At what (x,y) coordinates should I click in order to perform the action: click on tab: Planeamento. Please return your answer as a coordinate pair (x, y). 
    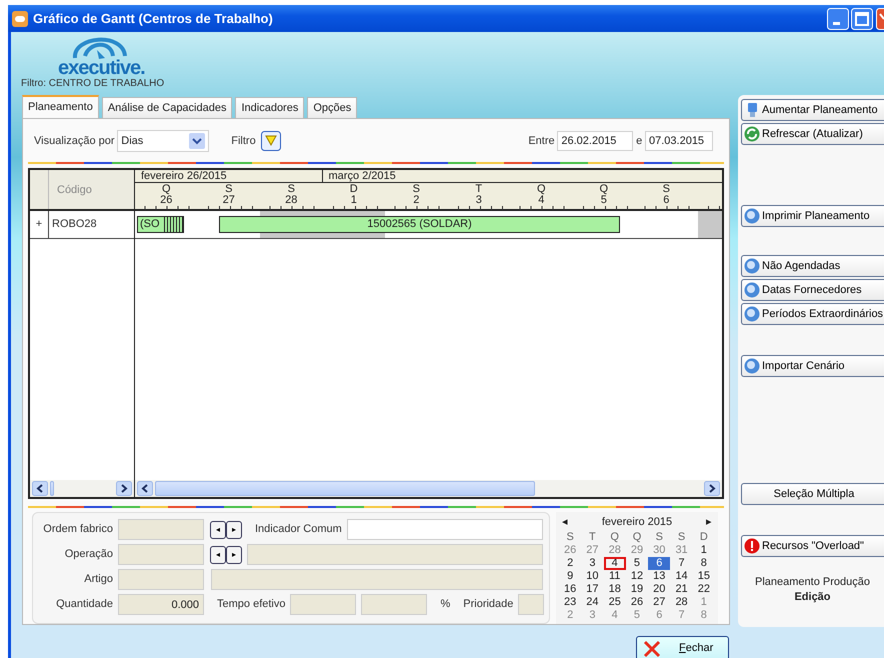
    Looking at the image, I should click on (60, 106).